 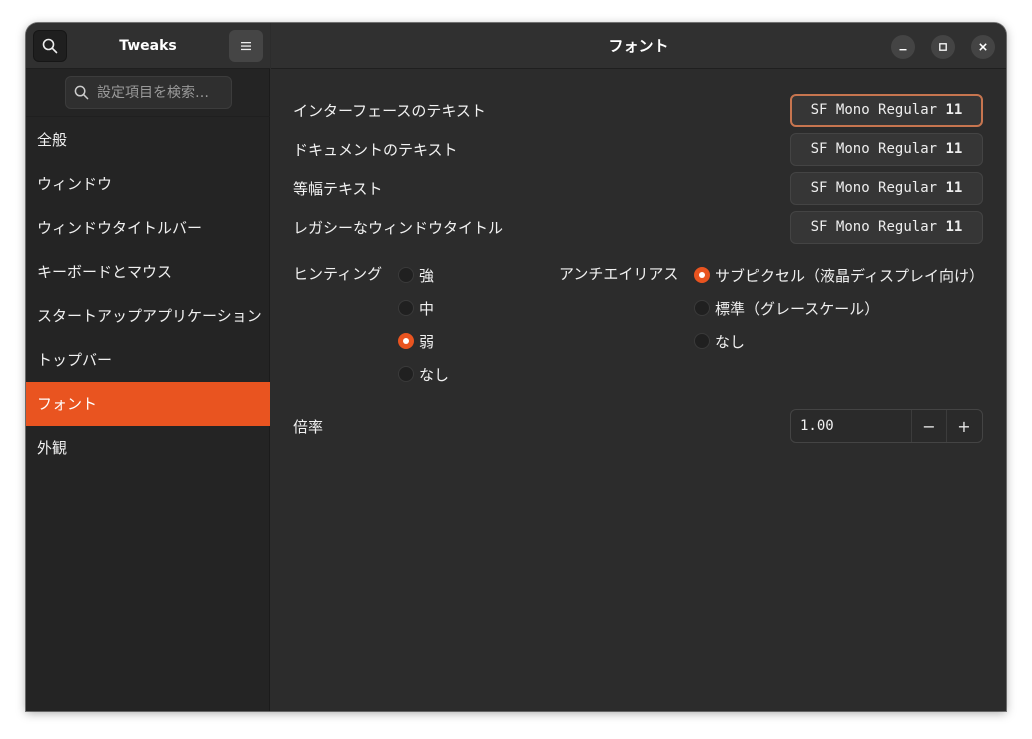 I want to click on close-button, so click(x=983, y=47).